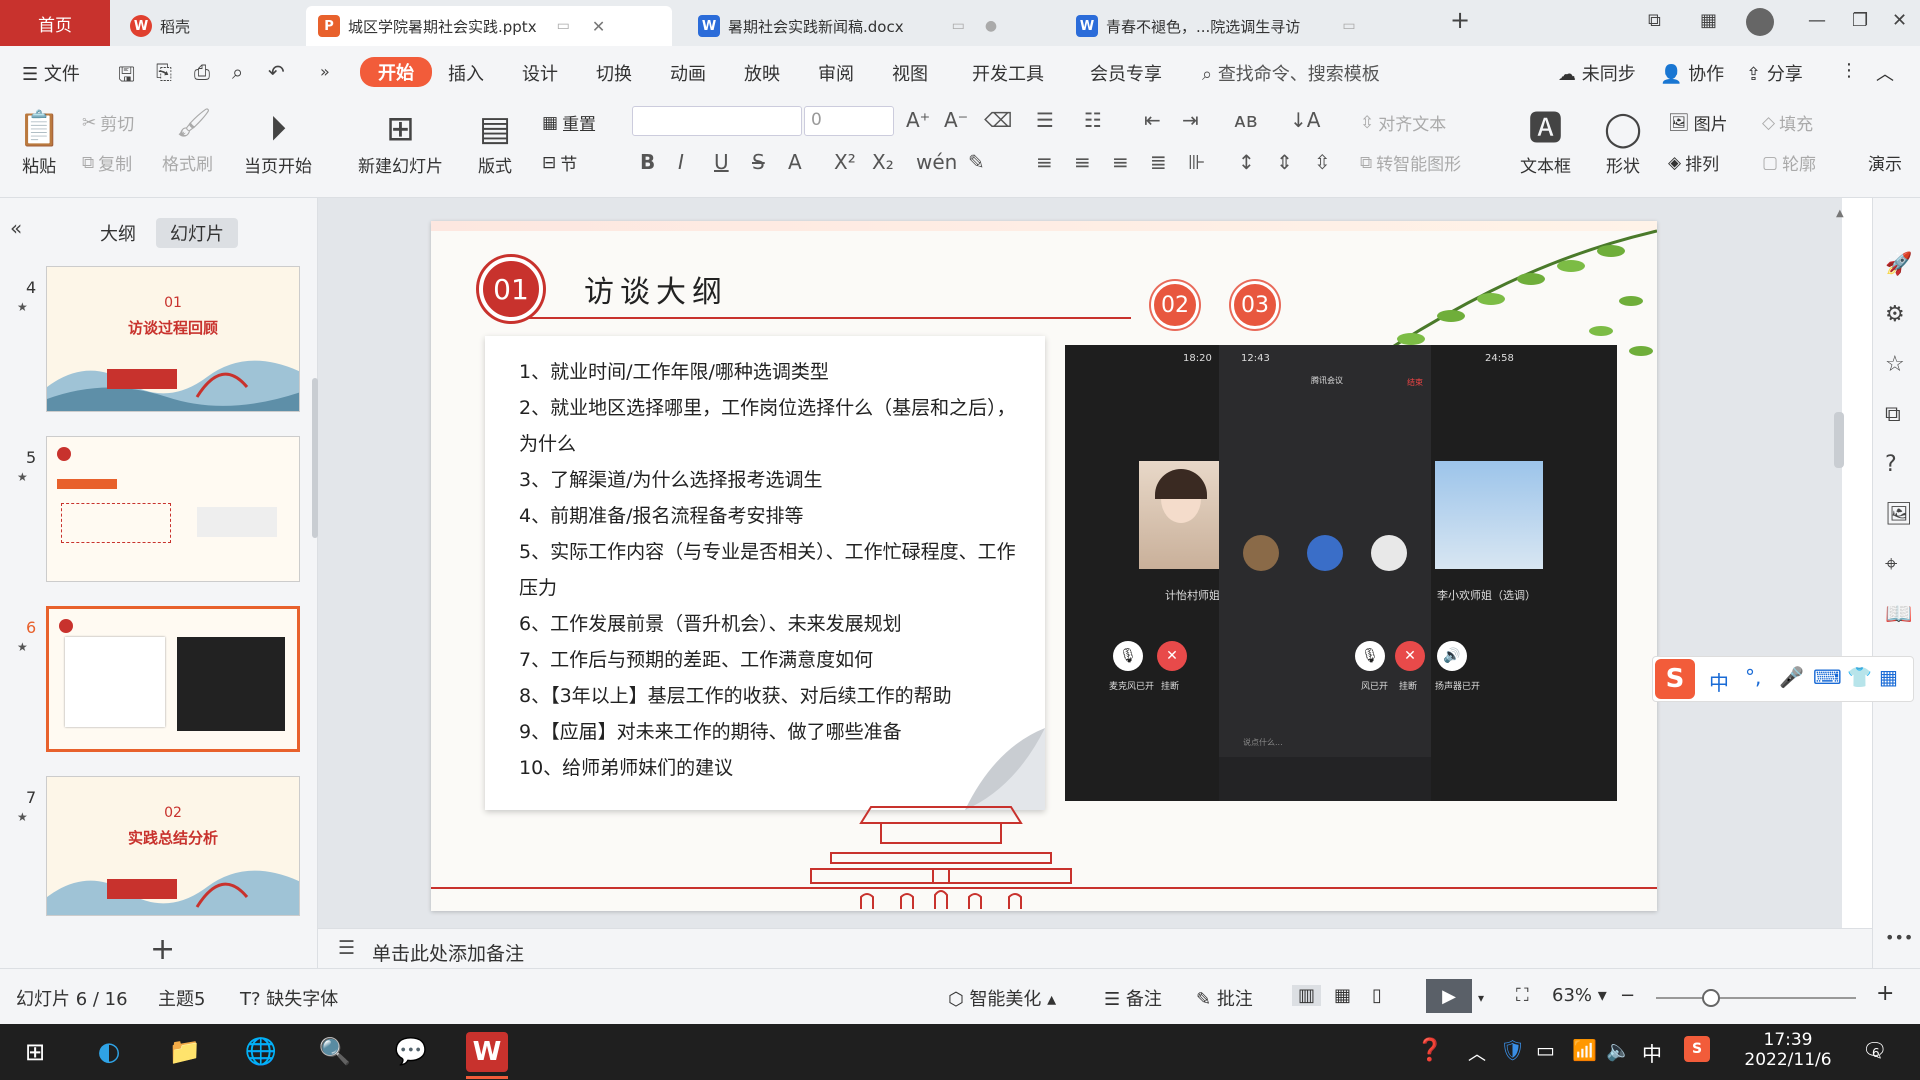 This screenshot has height=1080, width=1920. What do you see at coordinates (325, 71) in the screenshot?
I see `more-chevron-icon: »` at bounding box center [325, 71].